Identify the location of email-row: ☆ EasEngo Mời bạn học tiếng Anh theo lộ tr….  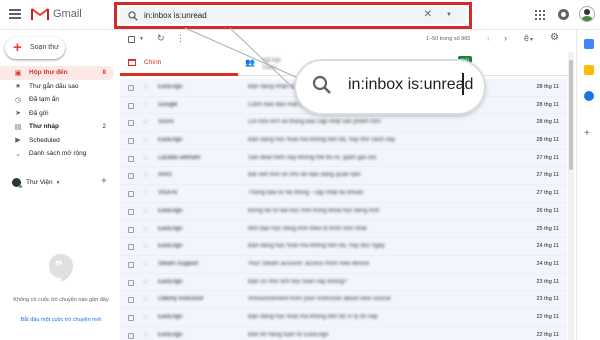
(343, 229).